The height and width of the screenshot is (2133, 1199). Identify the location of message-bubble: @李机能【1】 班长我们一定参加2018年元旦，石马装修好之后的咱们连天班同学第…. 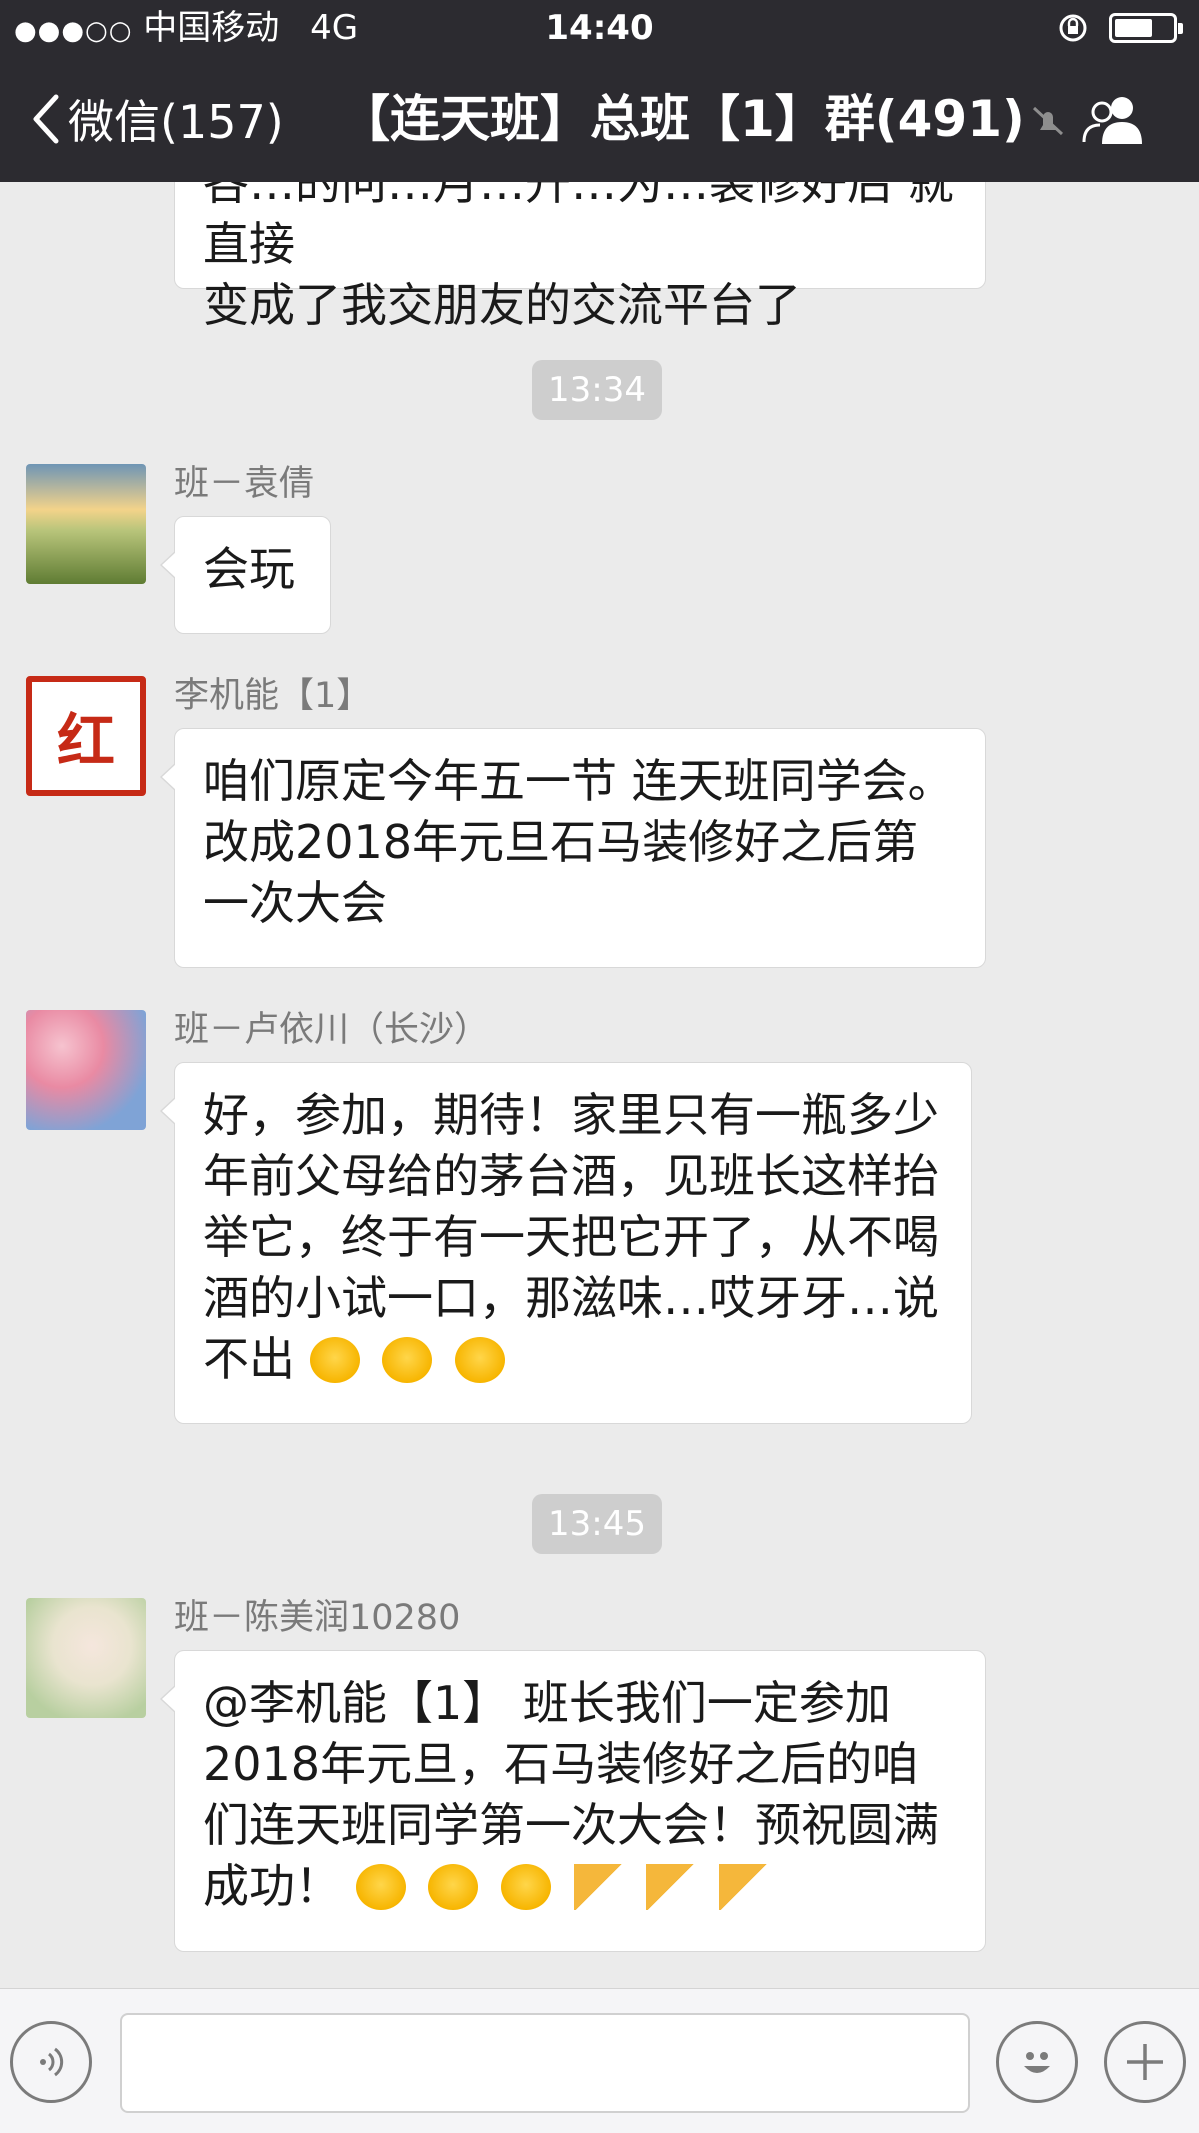
(573, 1801).